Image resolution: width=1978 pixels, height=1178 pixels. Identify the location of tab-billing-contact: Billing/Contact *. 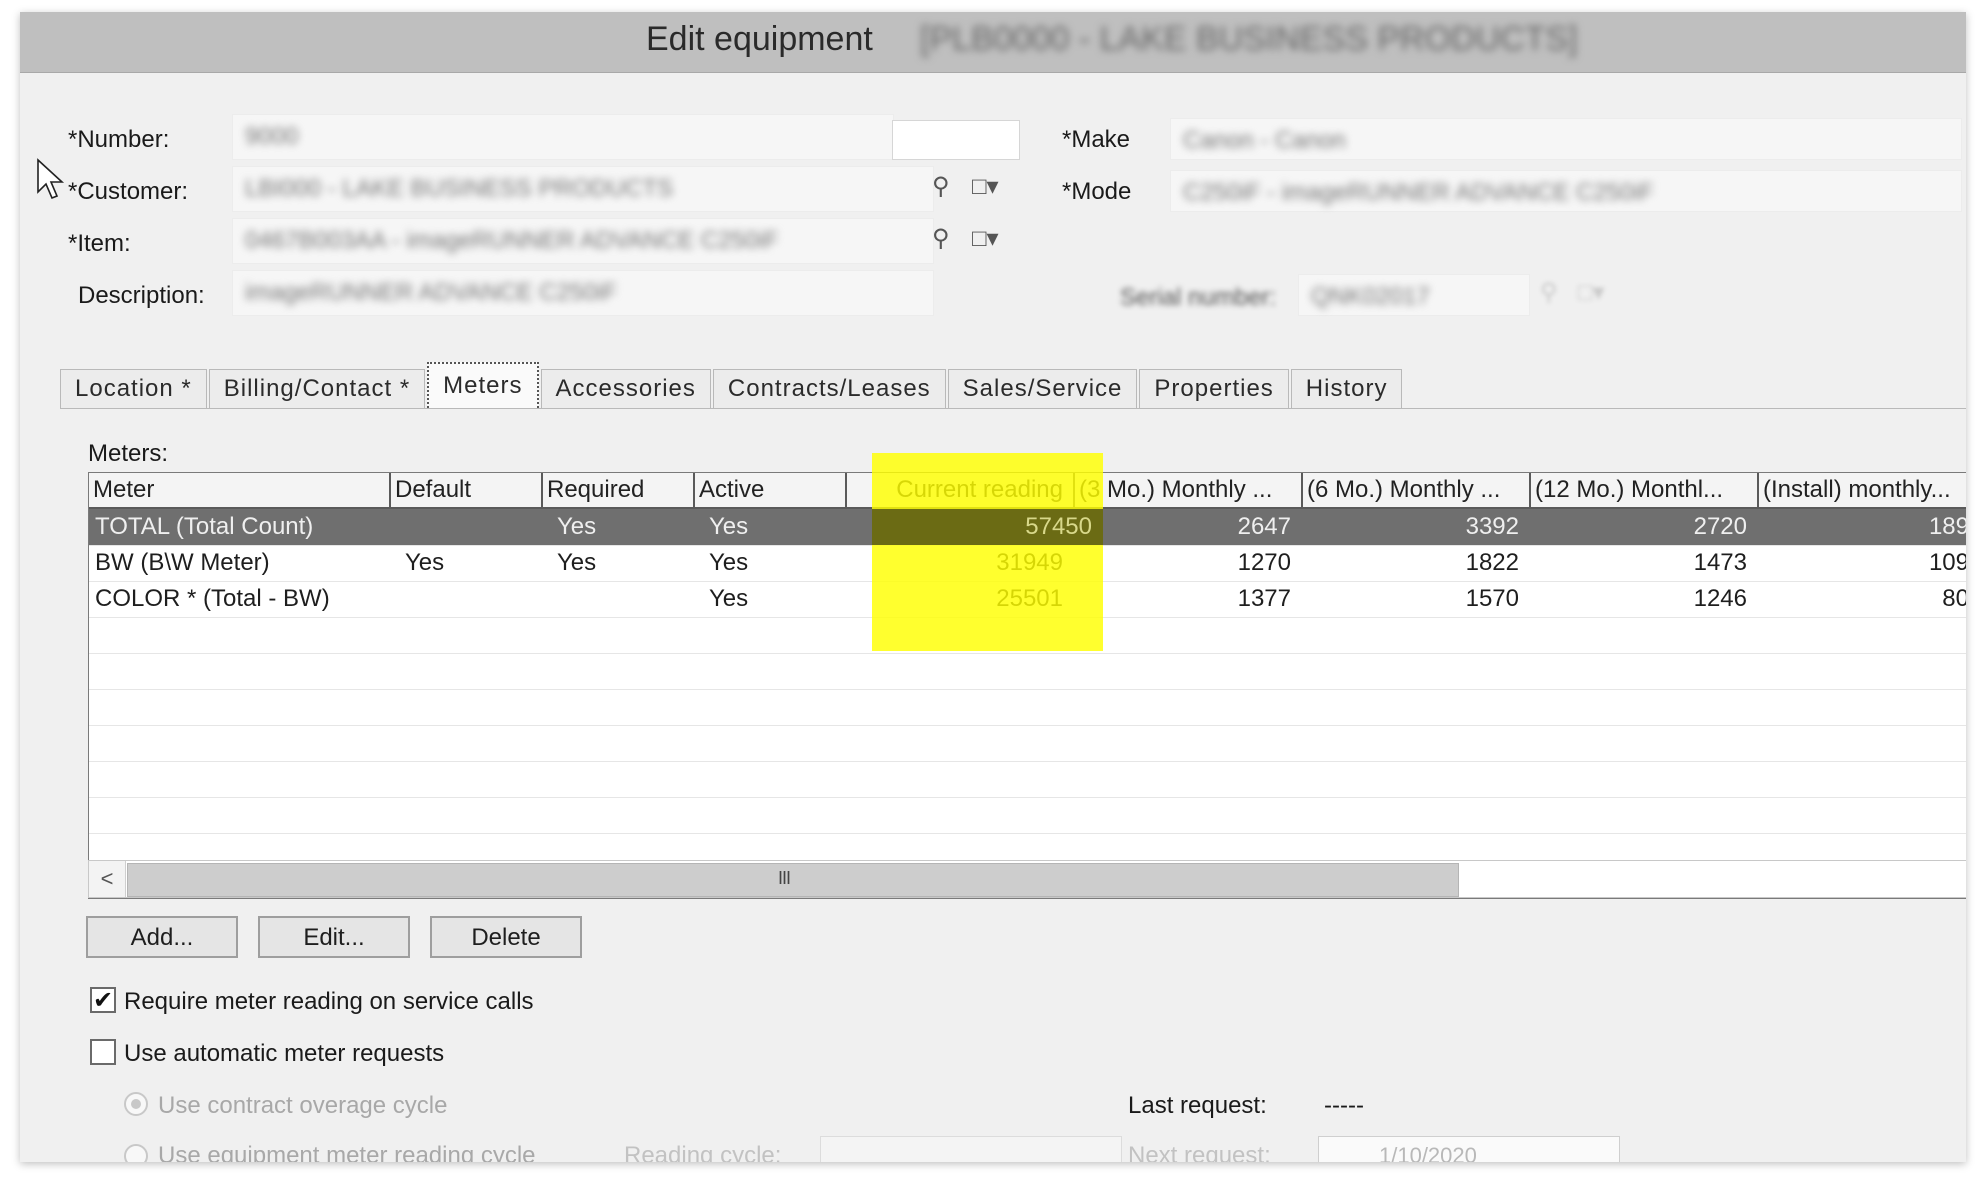
(317, 388).